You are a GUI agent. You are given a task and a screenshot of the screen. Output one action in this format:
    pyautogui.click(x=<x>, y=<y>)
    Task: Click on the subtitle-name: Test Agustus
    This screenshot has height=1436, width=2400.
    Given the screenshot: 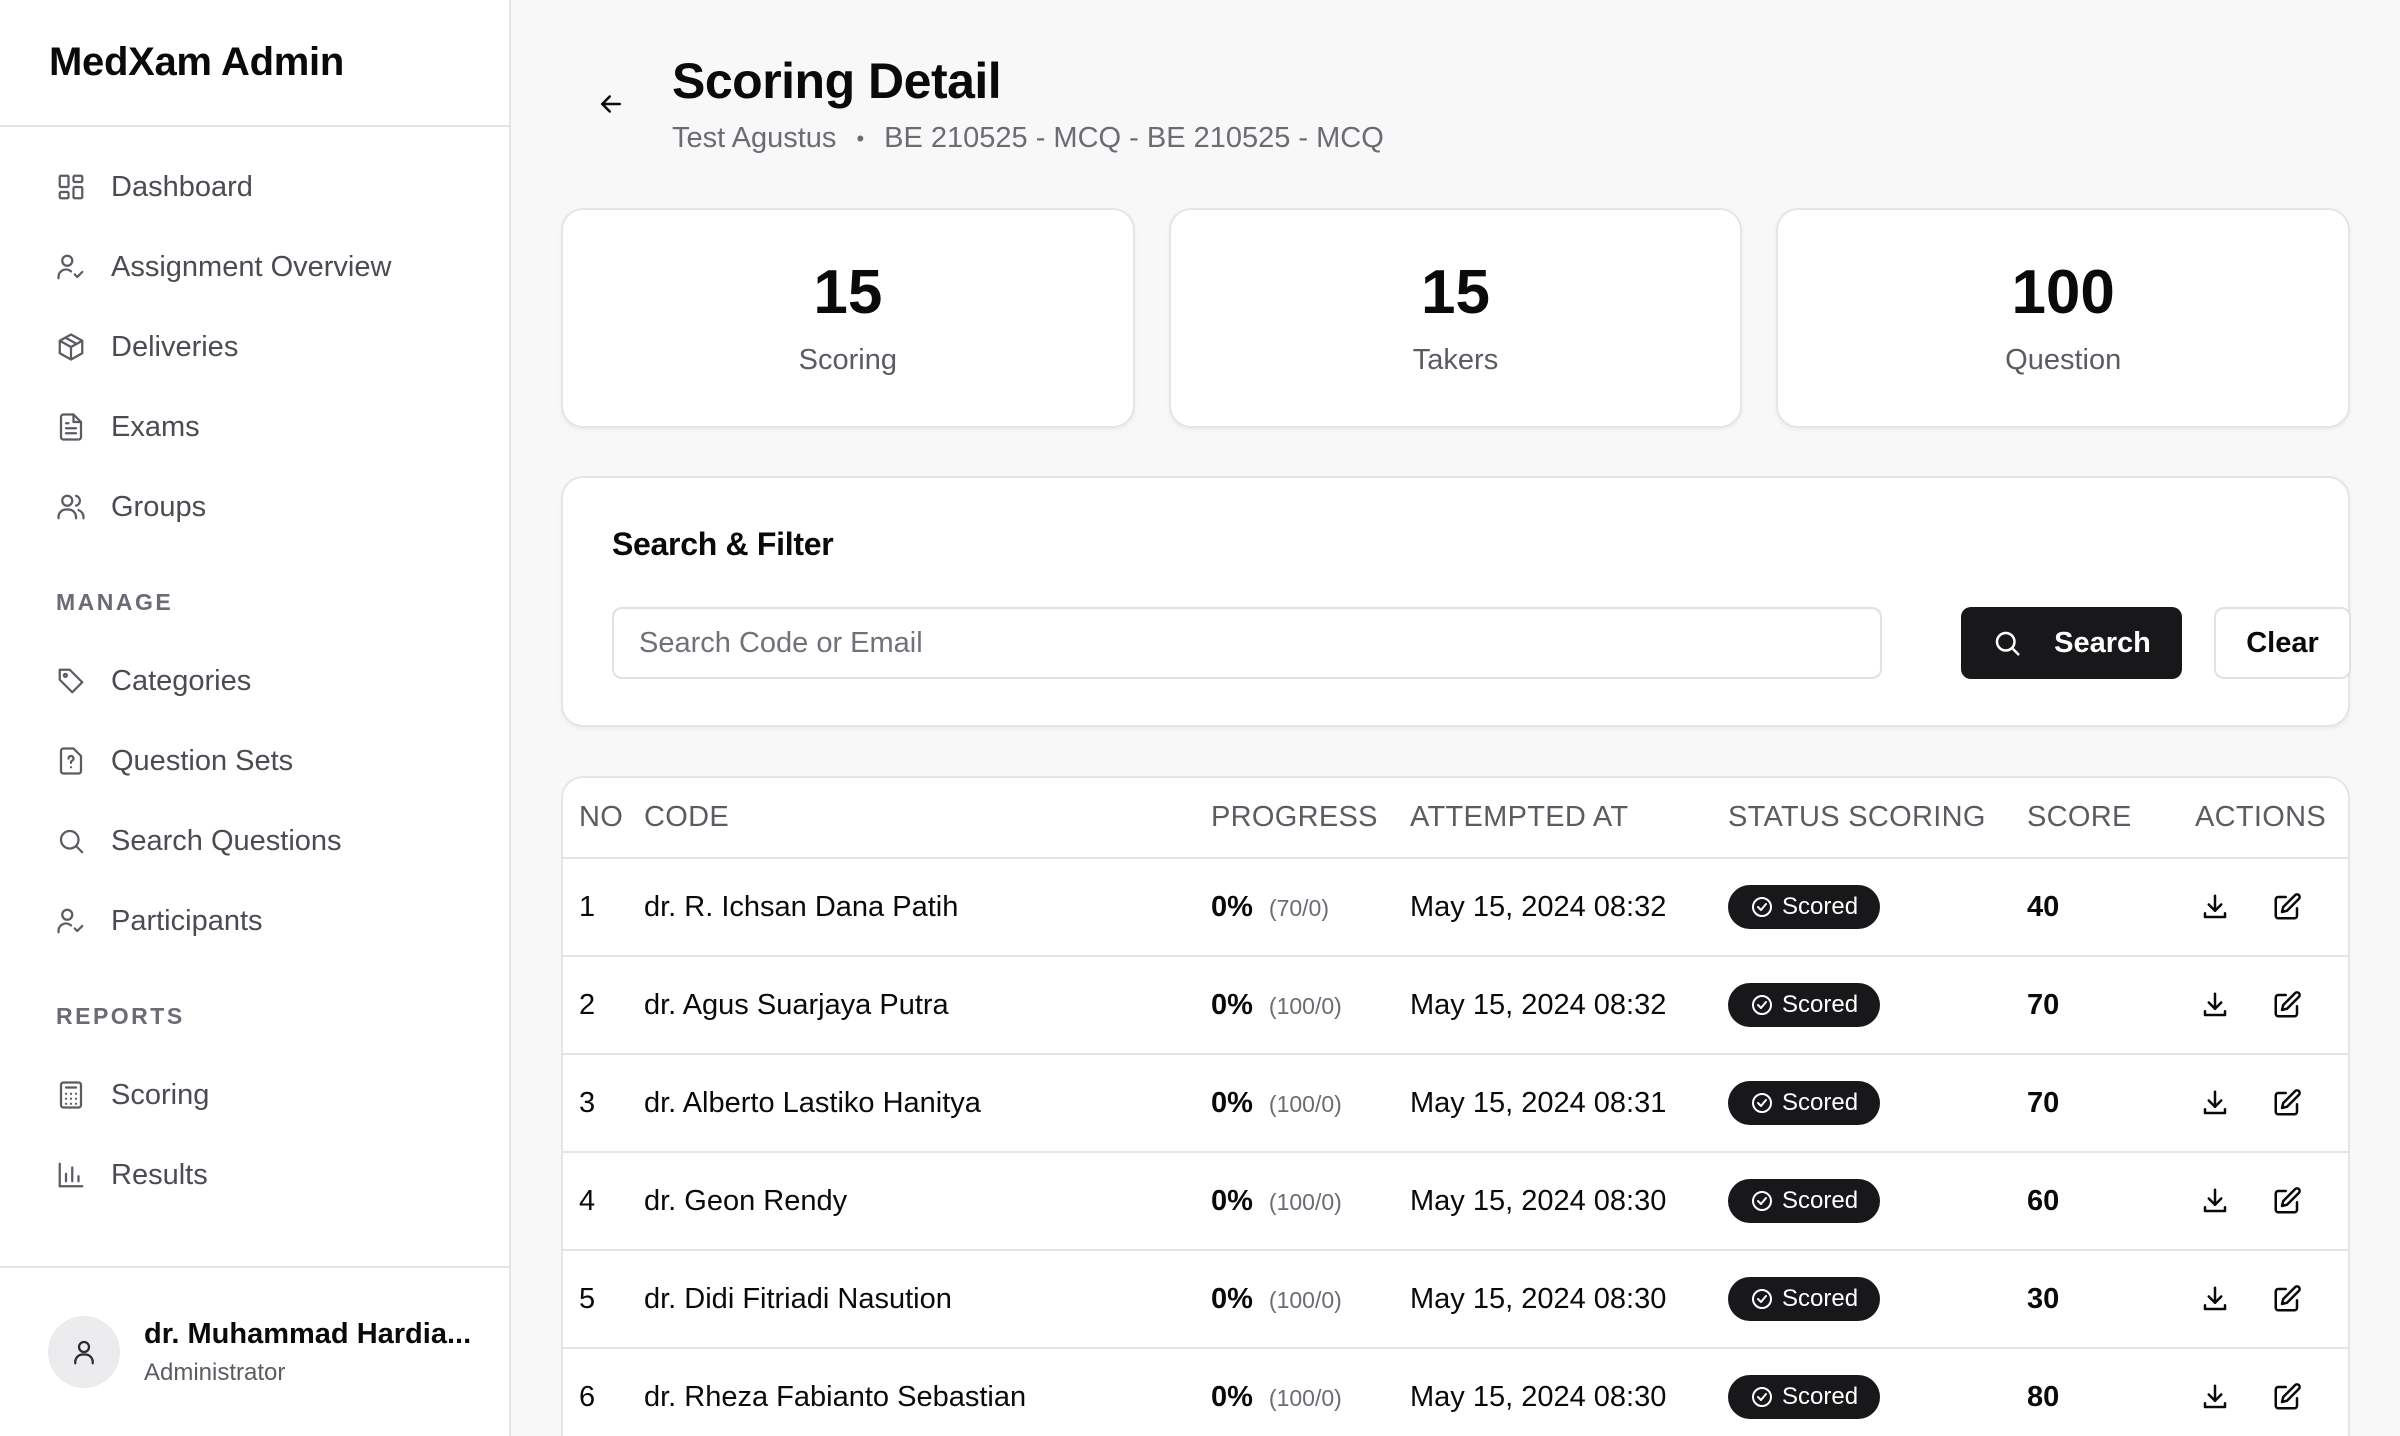 What is the action you would take?
    pyautogui.click(x=754, y=138)
    